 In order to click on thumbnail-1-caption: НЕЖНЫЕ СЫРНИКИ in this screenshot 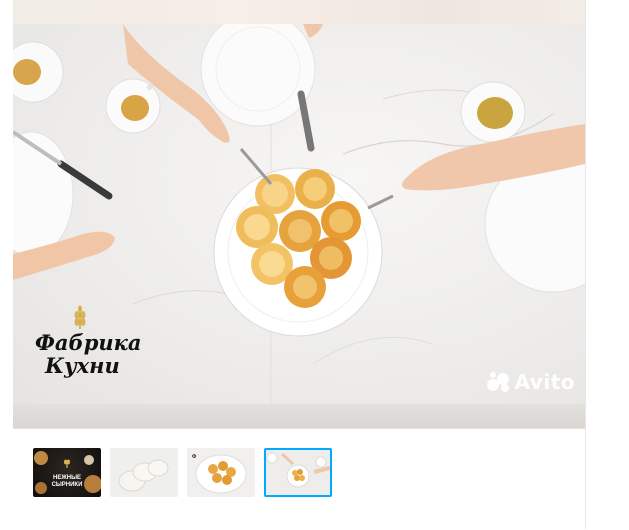, I will do `click(67, 482)`.